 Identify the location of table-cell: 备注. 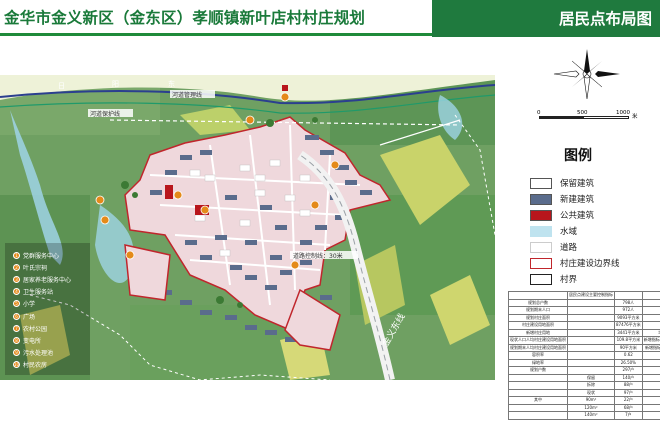
(650, 295).